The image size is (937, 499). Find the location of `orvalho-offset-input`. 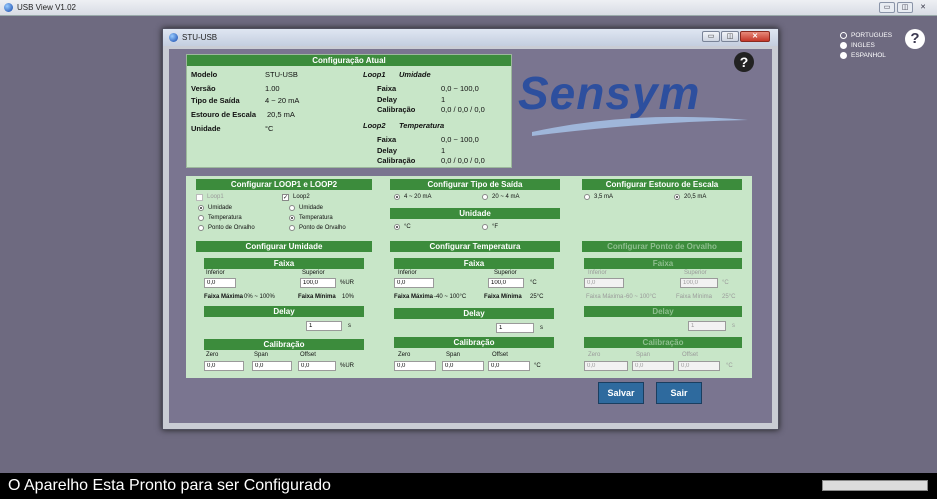

orvalho-offset-input is located at coordinates (699, 366).